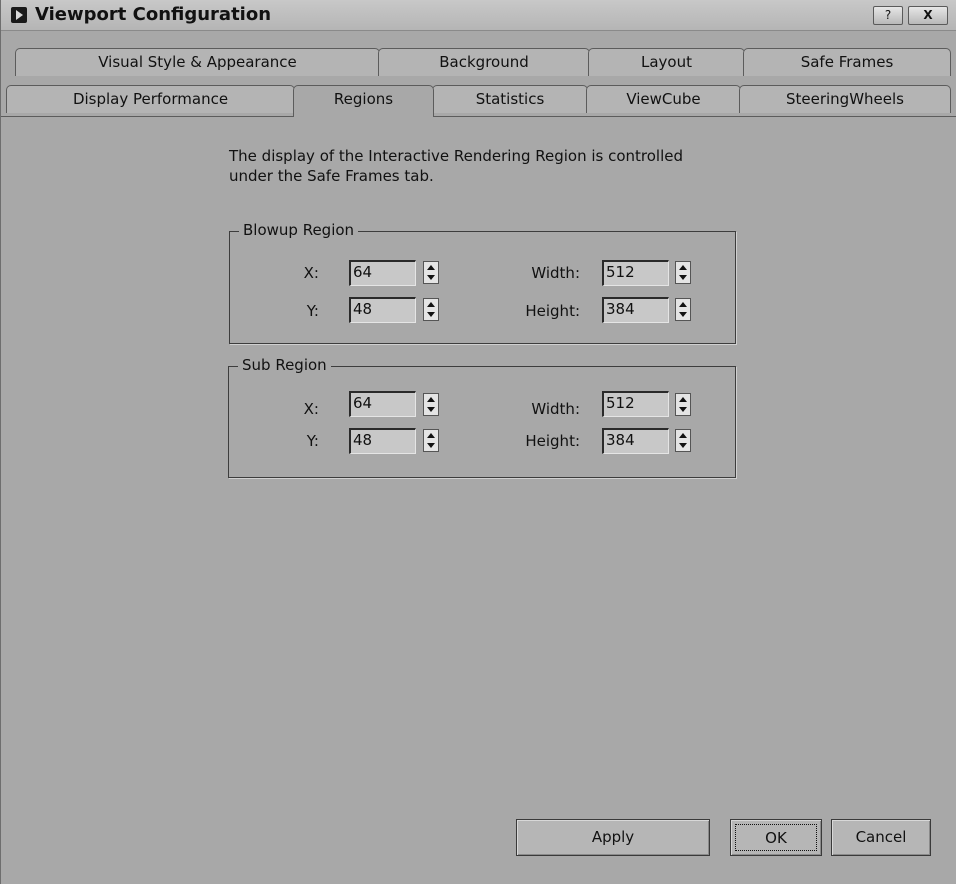 The height and width of the screenshot is (884, 957). I want to click on sub-region-label: Sub Region, so click(284, 365).